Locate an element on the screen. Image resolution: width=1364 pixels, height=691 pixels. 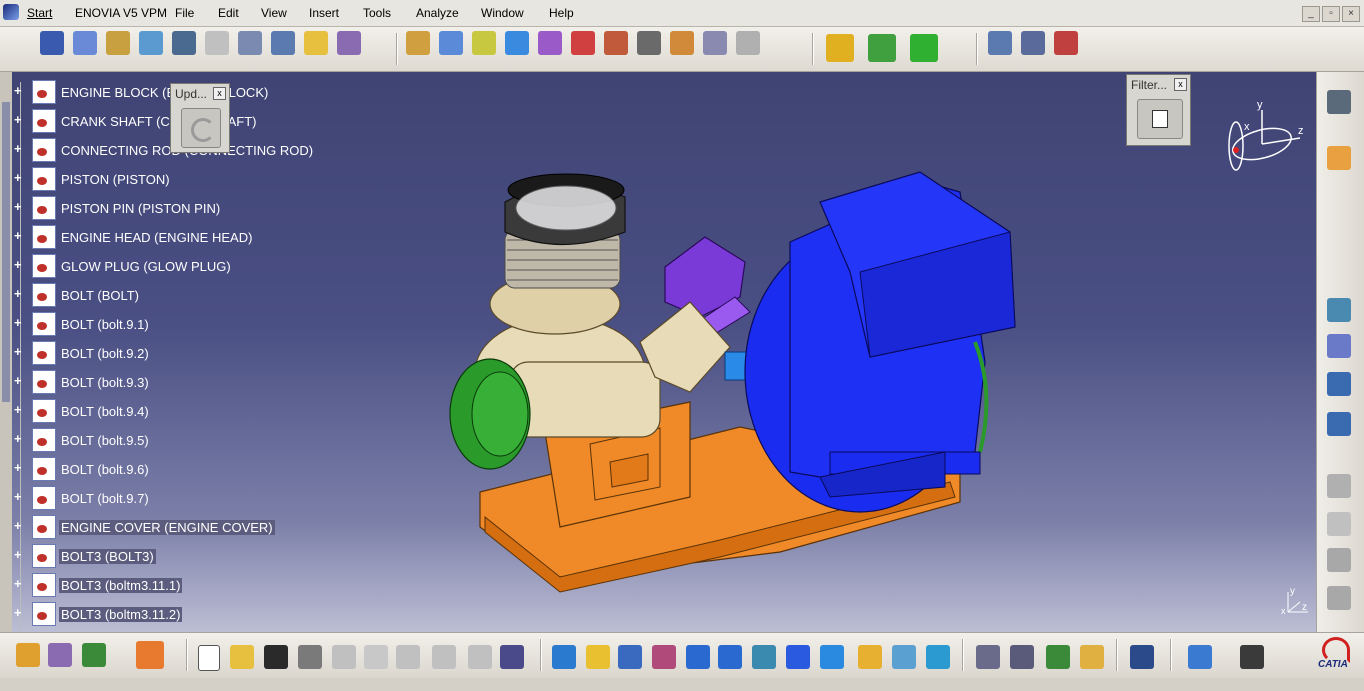
swap-space-icon is located at coordinates (938, 657).